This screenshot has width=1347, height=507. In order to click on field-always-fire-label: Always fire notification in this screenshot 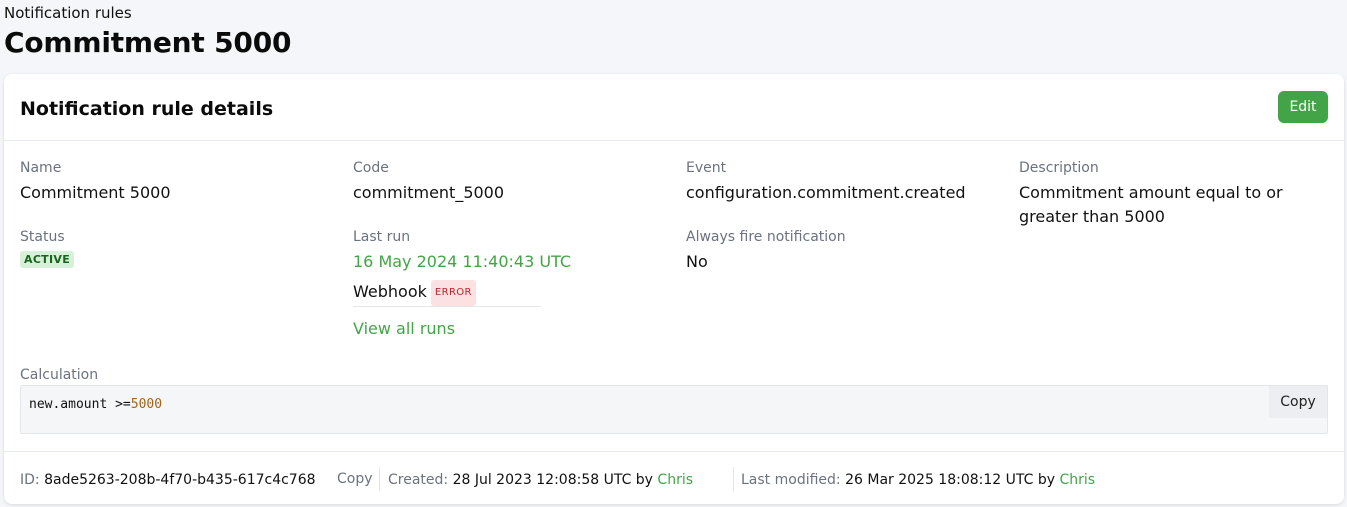, I will do `click(766, 237)`.